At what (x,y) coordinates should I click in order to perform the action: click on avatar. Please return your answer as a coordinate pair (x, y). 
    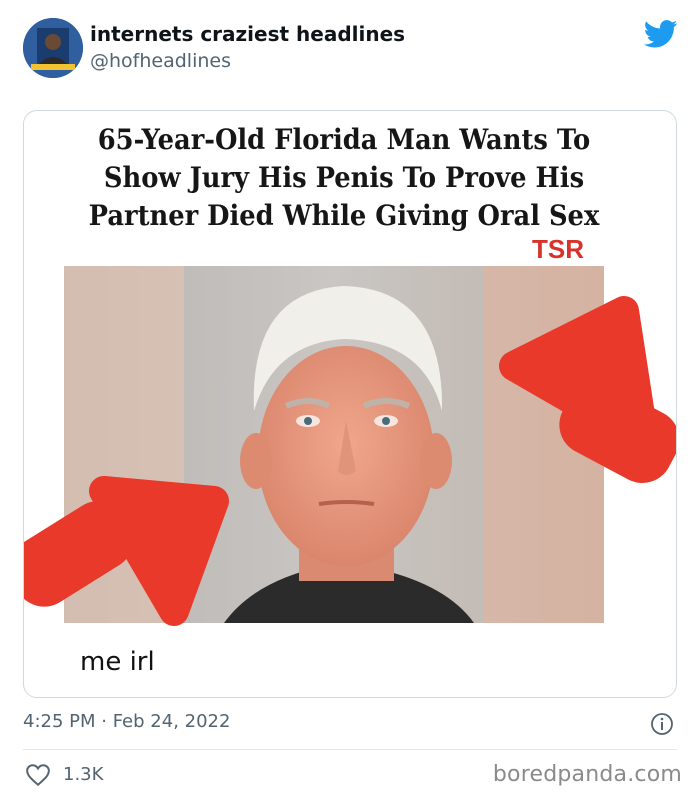
    Looking at the image, I should click on (53, 48).